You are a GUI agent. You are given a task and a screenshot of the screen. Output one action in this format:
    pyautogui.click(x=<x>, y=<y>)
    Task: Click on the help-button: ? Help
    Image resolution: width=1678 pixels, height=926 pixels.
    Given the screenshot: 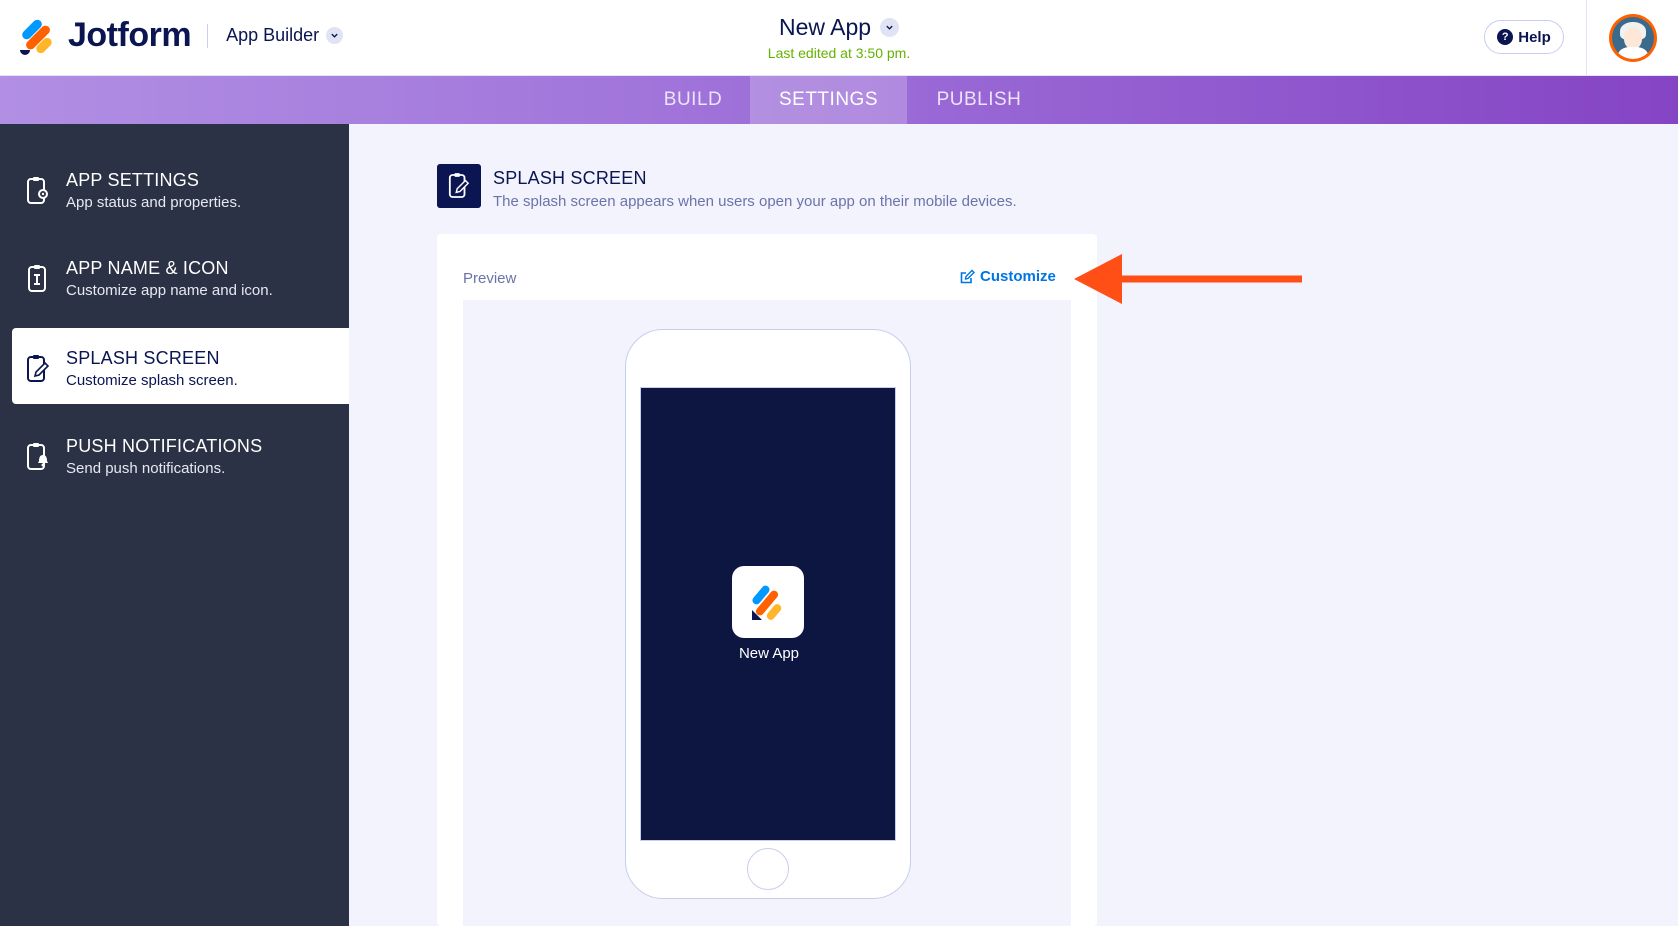 What is the action you would take?
    pyautogui.click(x=1524, y=37)
    